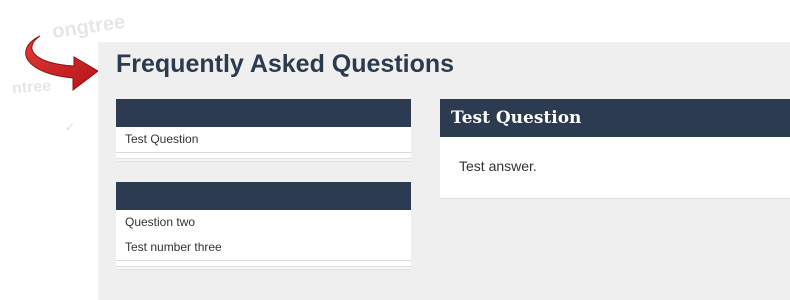 Image resolution: width=790 pixels, height=300 pixels. What do you see at coordinates (516, 118) in the screenshot?
I see `answer-title: Test Question` at bounding box center [516, 118].